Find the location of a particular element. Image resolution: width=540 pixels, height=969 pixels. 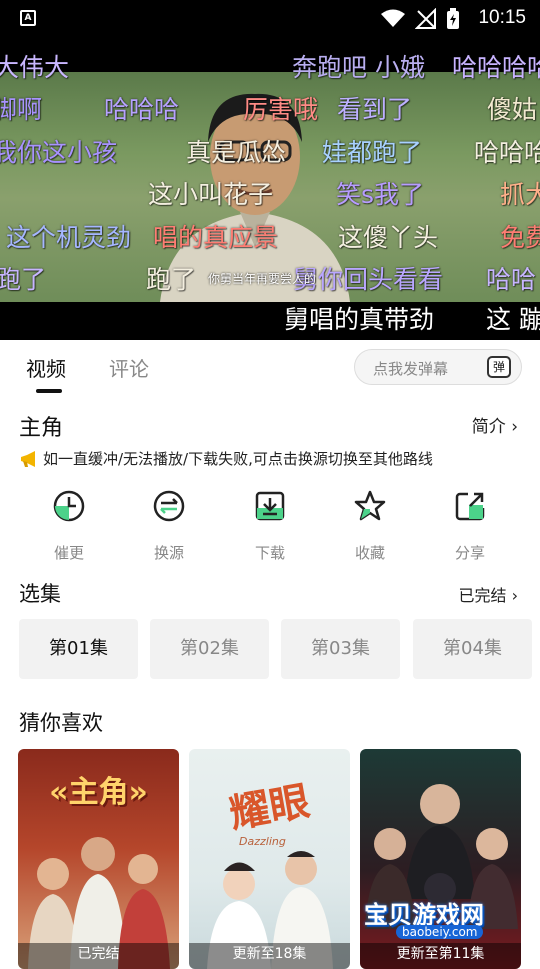

watermark-url: baobeiy.com is located at coordinates (440, 932).